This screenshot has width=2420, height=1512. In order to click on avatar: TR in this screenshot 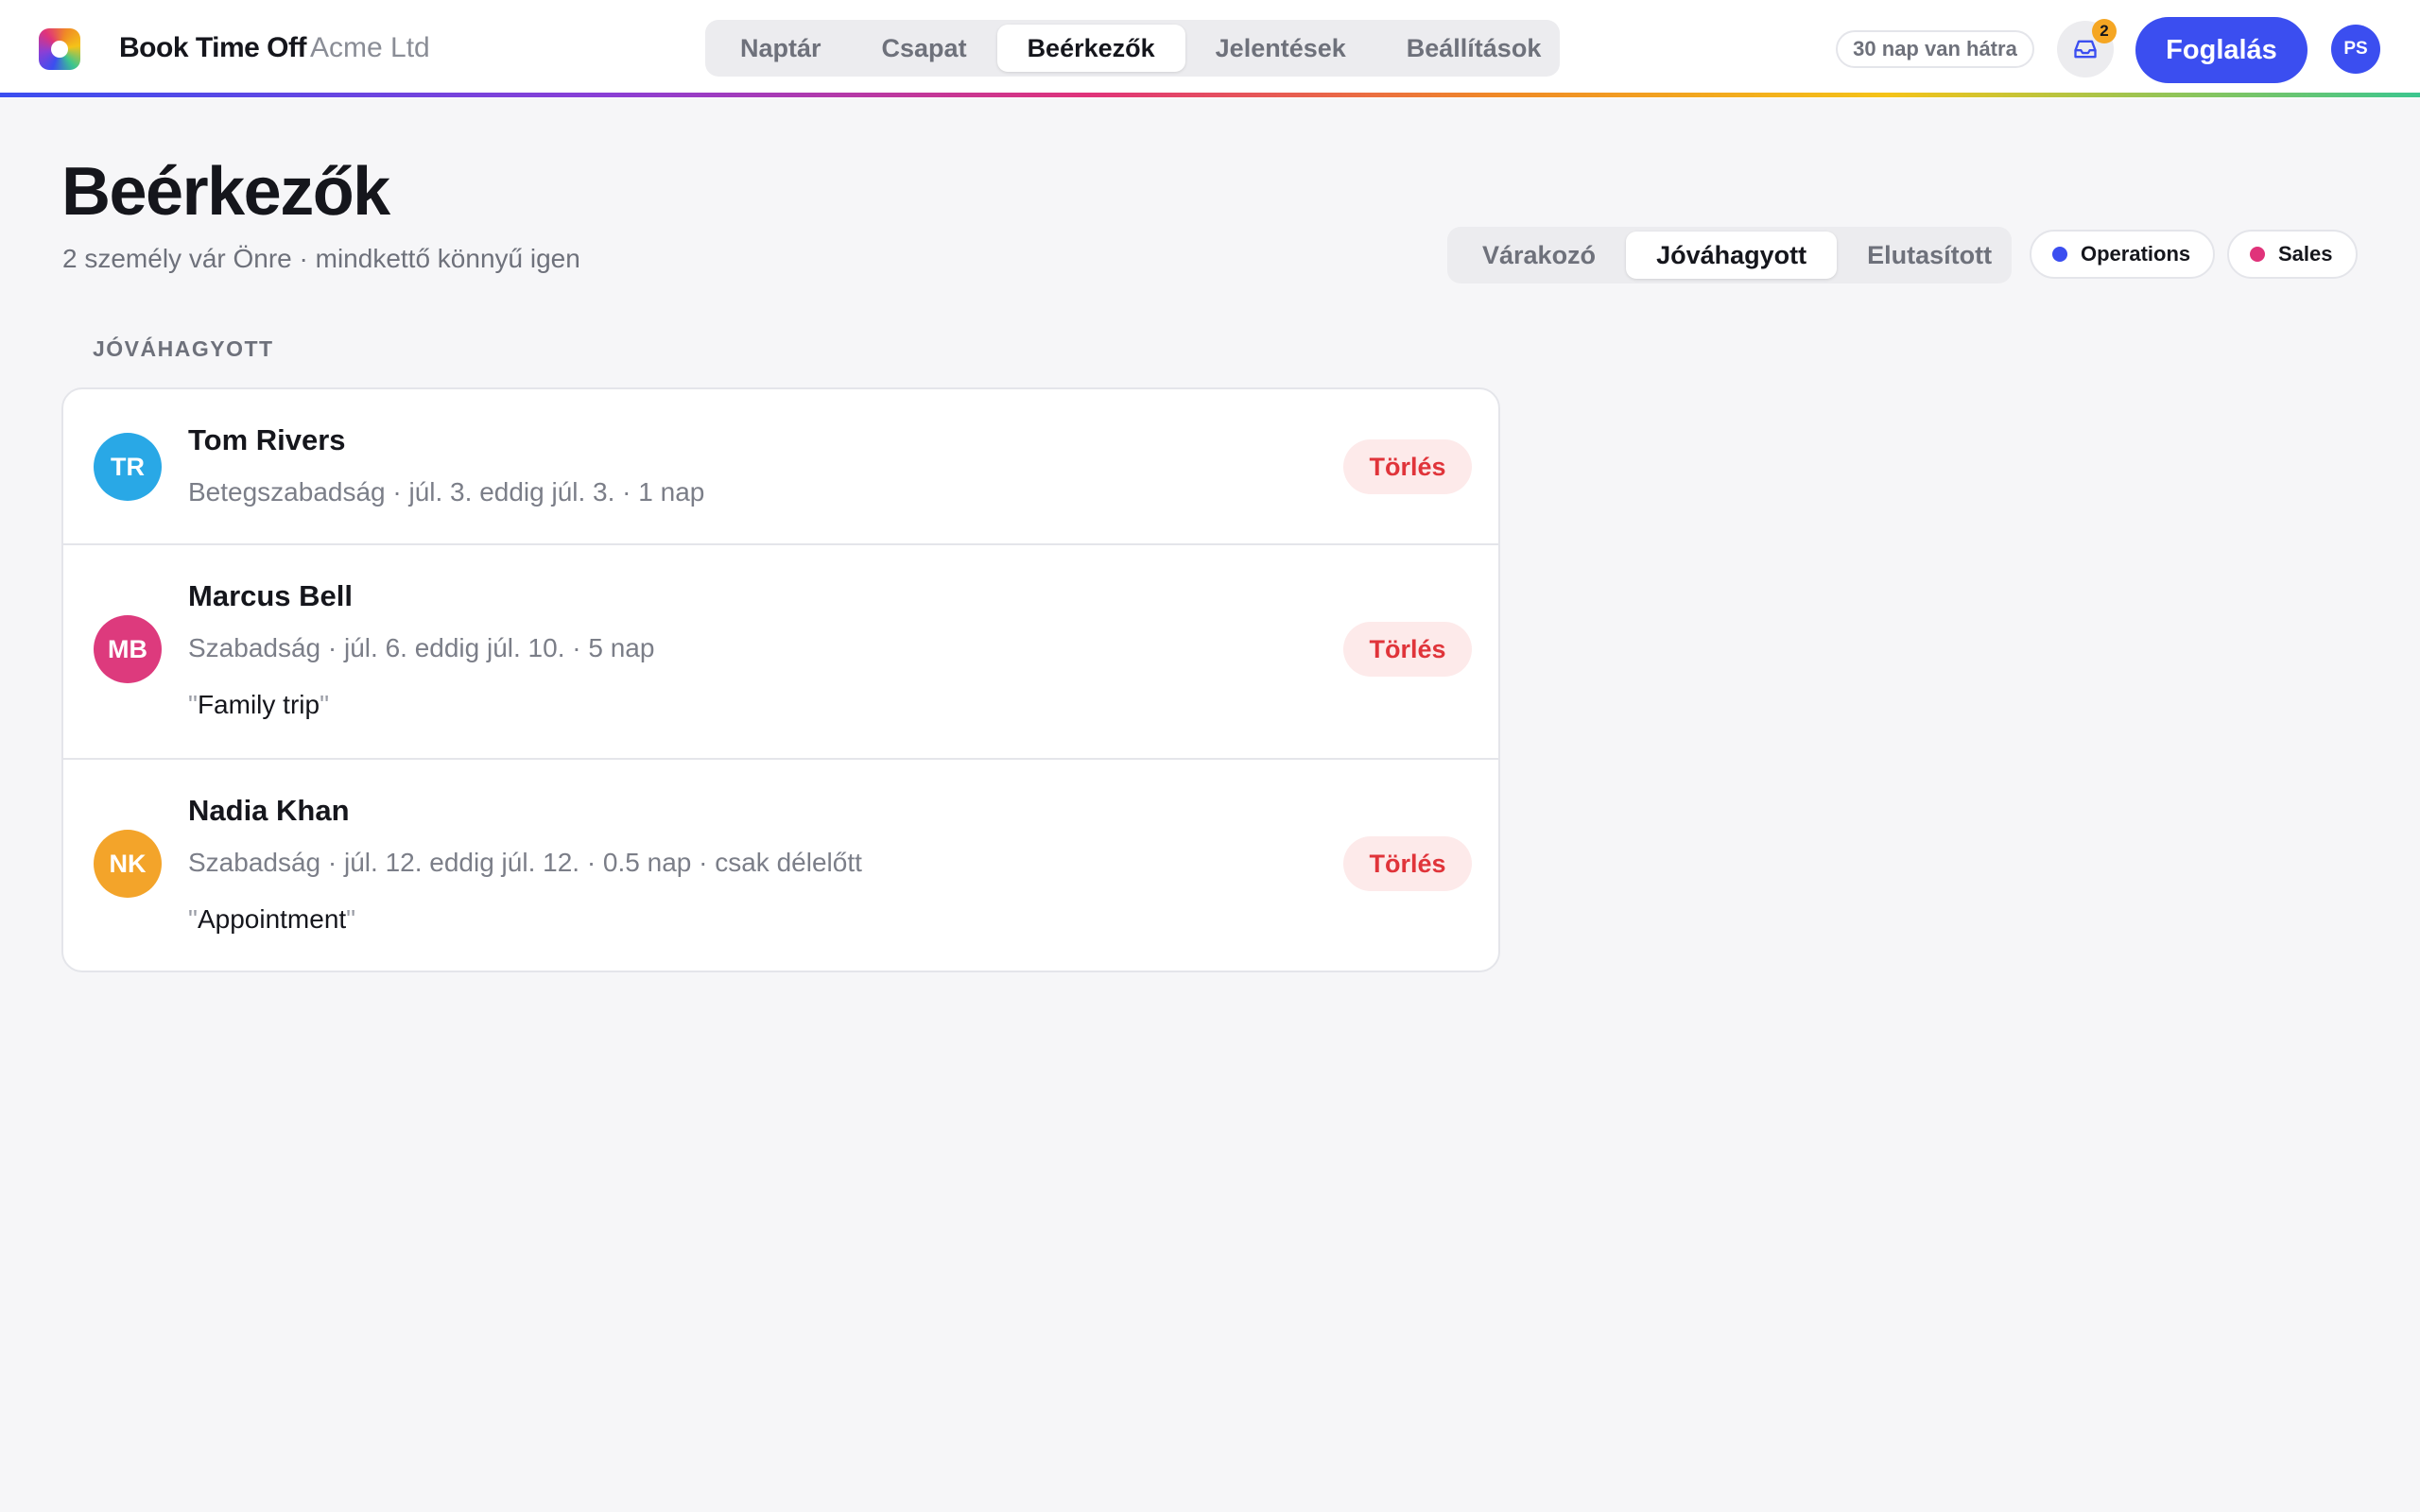, I will do `click(128, 467)`.